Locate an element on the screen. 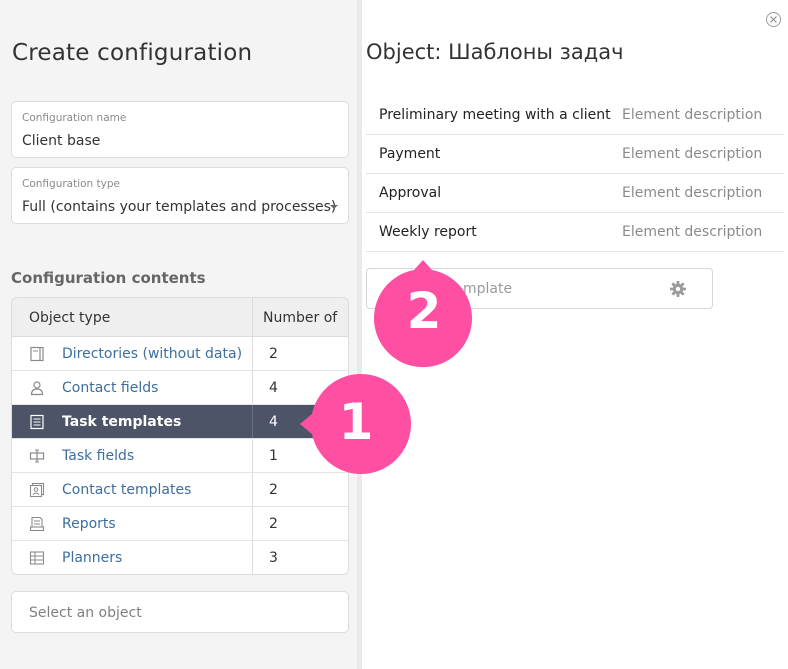 The width and height of the screenshot is (788, 669). row-count: 3 is located at coordinates (273, 558).